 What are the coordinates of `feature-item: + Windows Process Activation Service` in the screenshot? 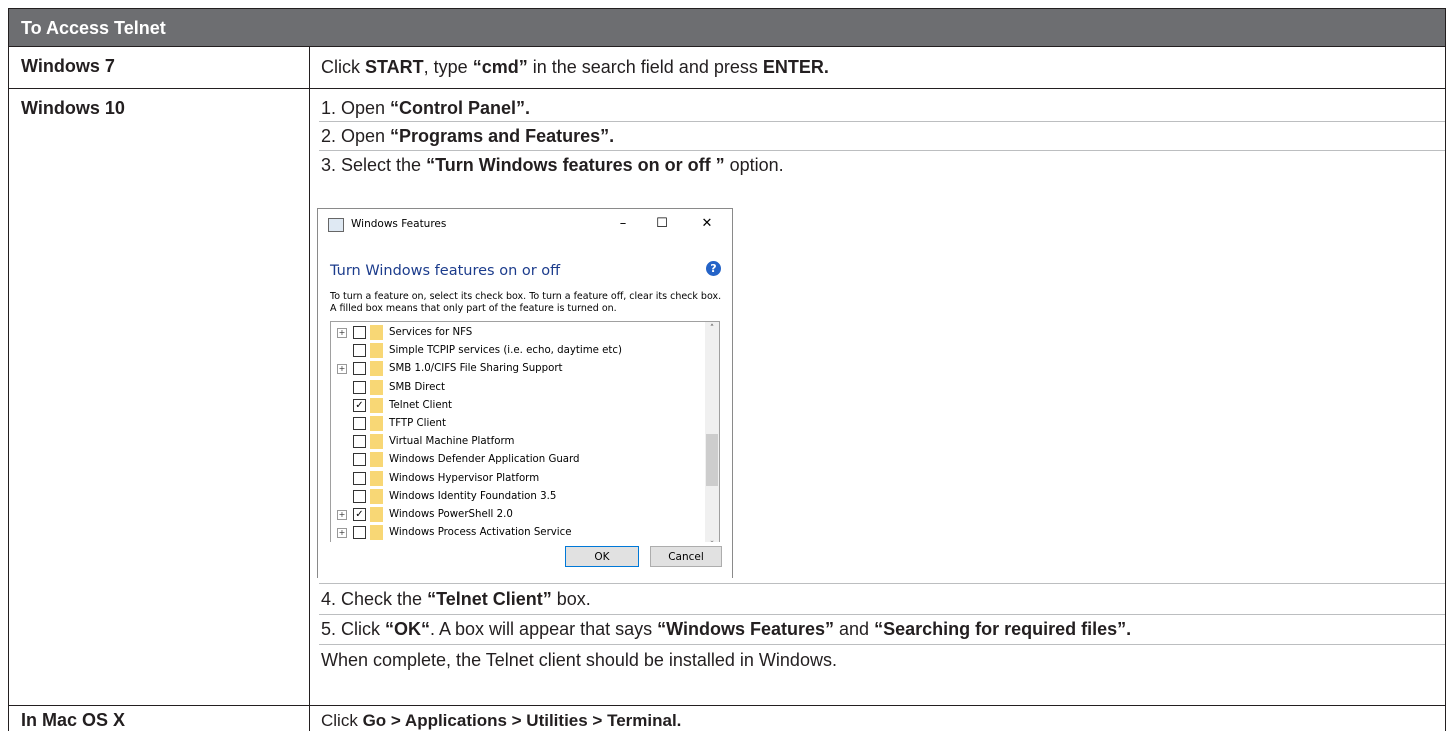 It's located at (516, 532).